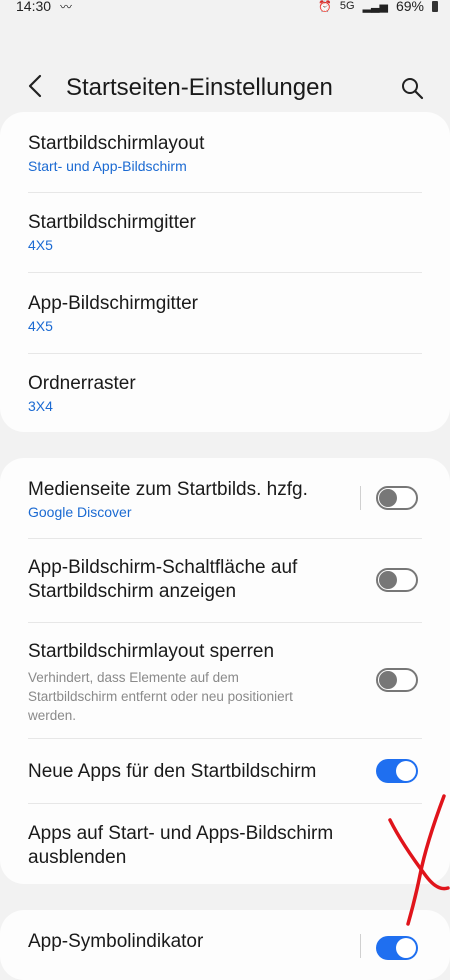 Image resolution: width=450 pixels, height=980 pixels. Describe the element at coordinates (225, 60) in the screenshot. I see `app-header: Startseiten-Einstellungen` at that location.